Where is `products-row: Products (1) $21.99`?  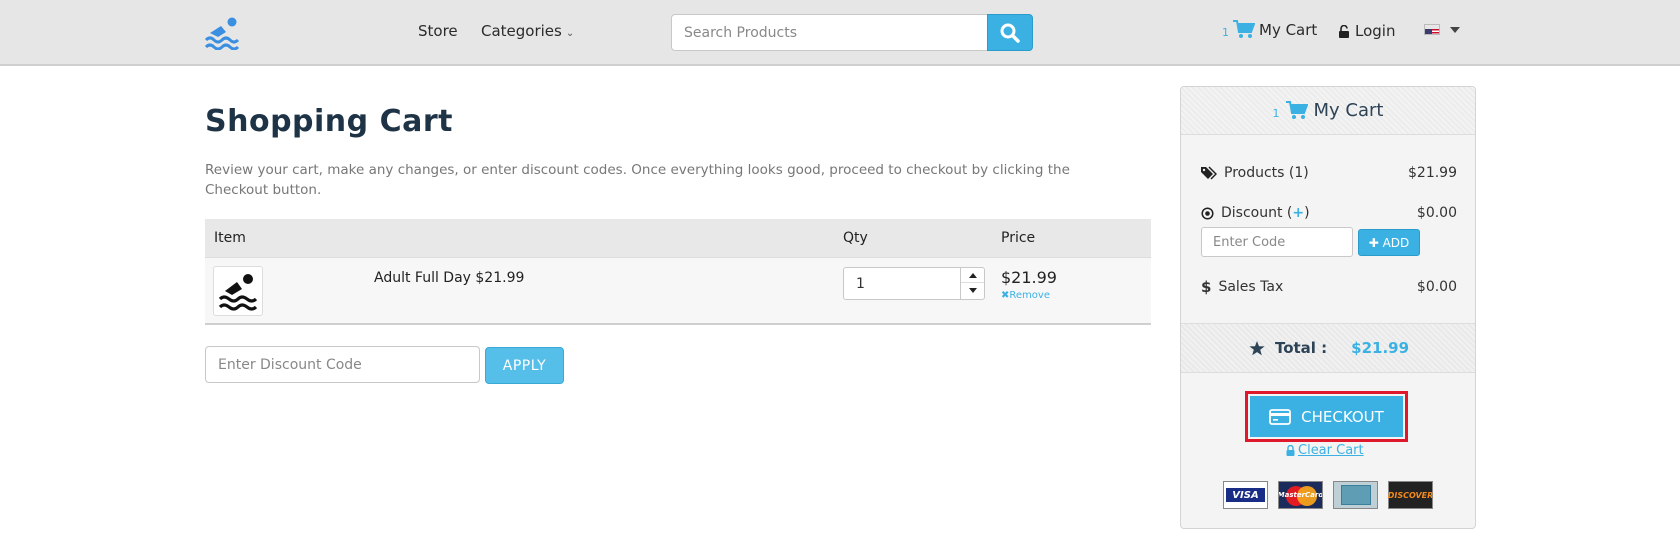 products-row: Products (1) $21.99 is located at coordinates (1329, 173).